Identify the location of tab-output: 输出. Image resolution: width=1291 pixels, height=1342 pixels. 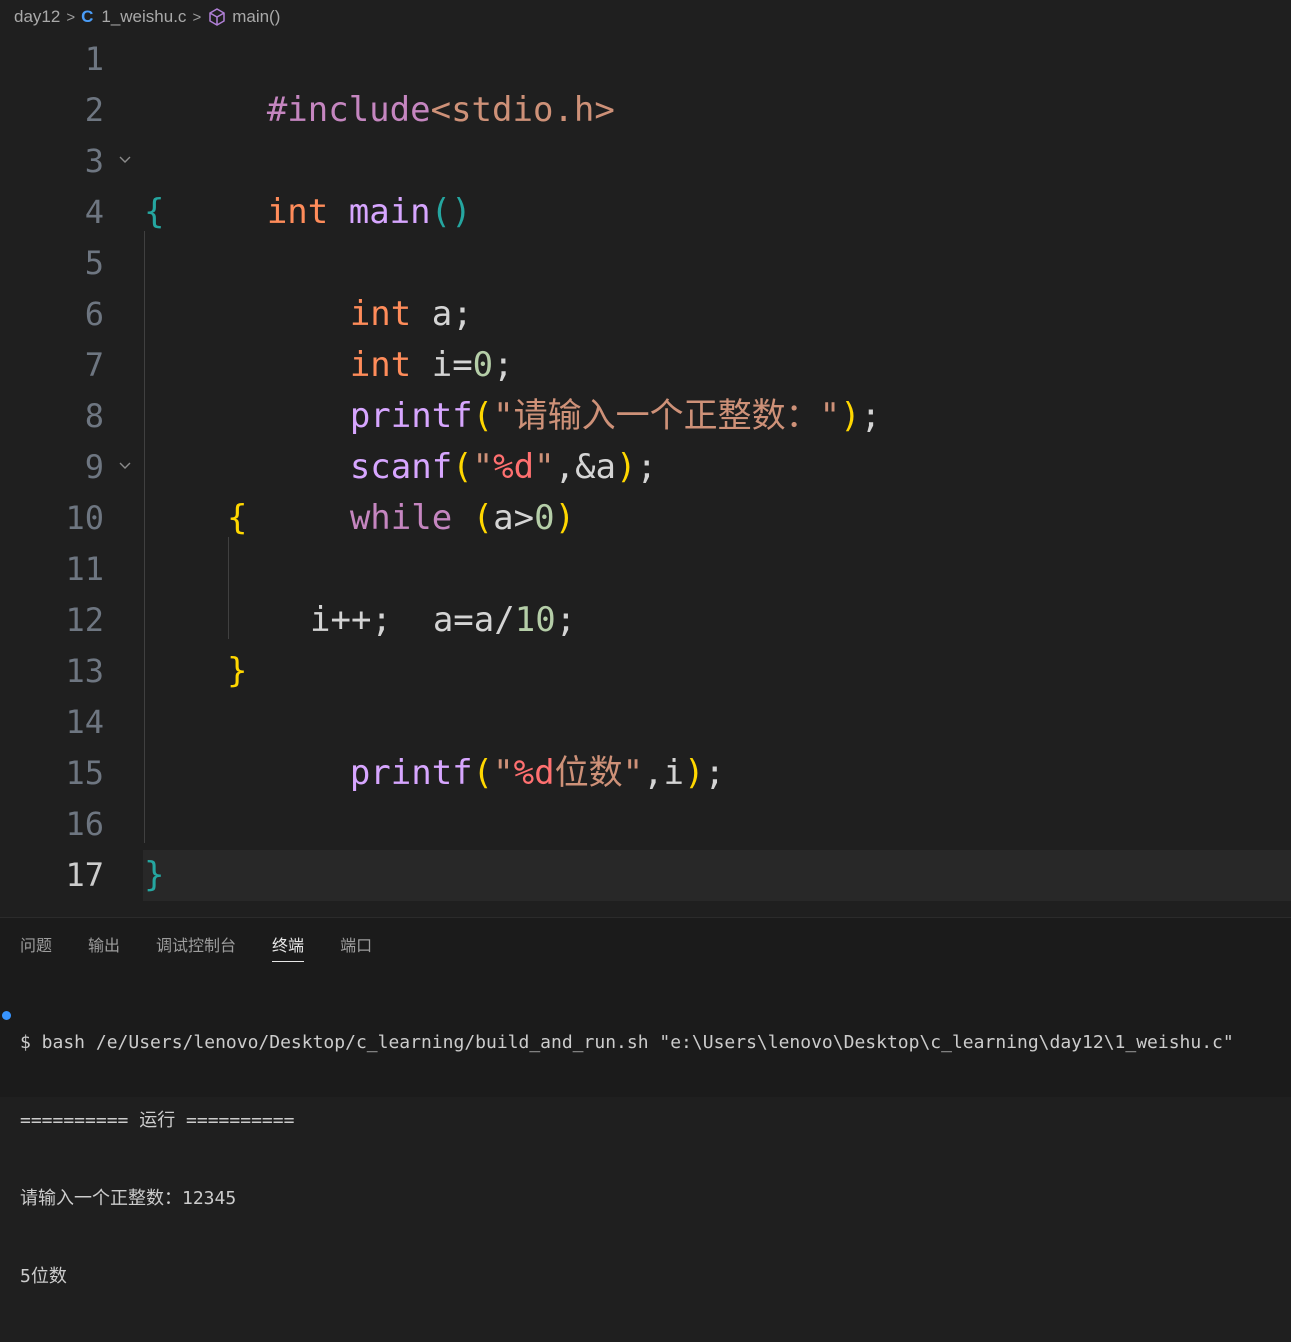
(104, 947).